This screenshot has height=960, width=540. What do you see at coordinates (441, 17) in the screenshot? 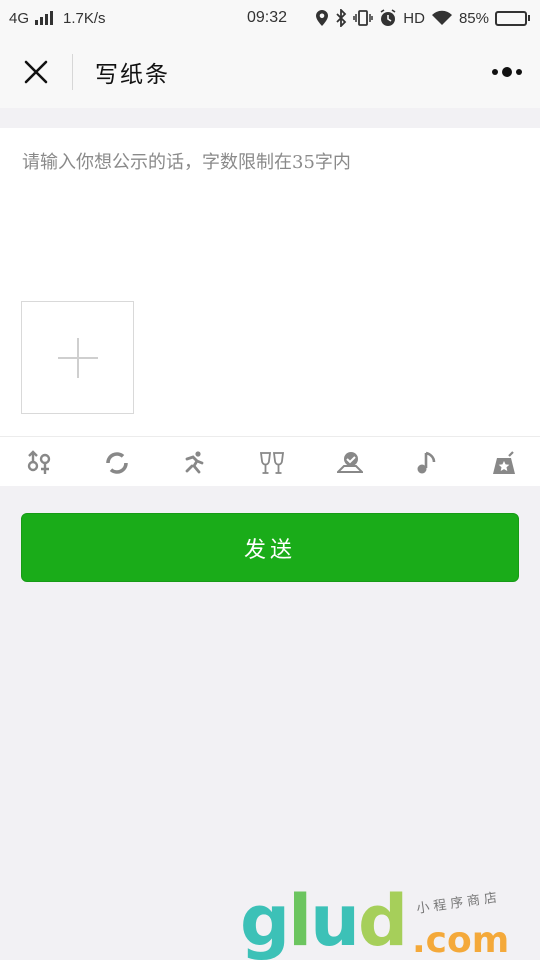
I see `wifi-icon` at bounding box center [441, 17].